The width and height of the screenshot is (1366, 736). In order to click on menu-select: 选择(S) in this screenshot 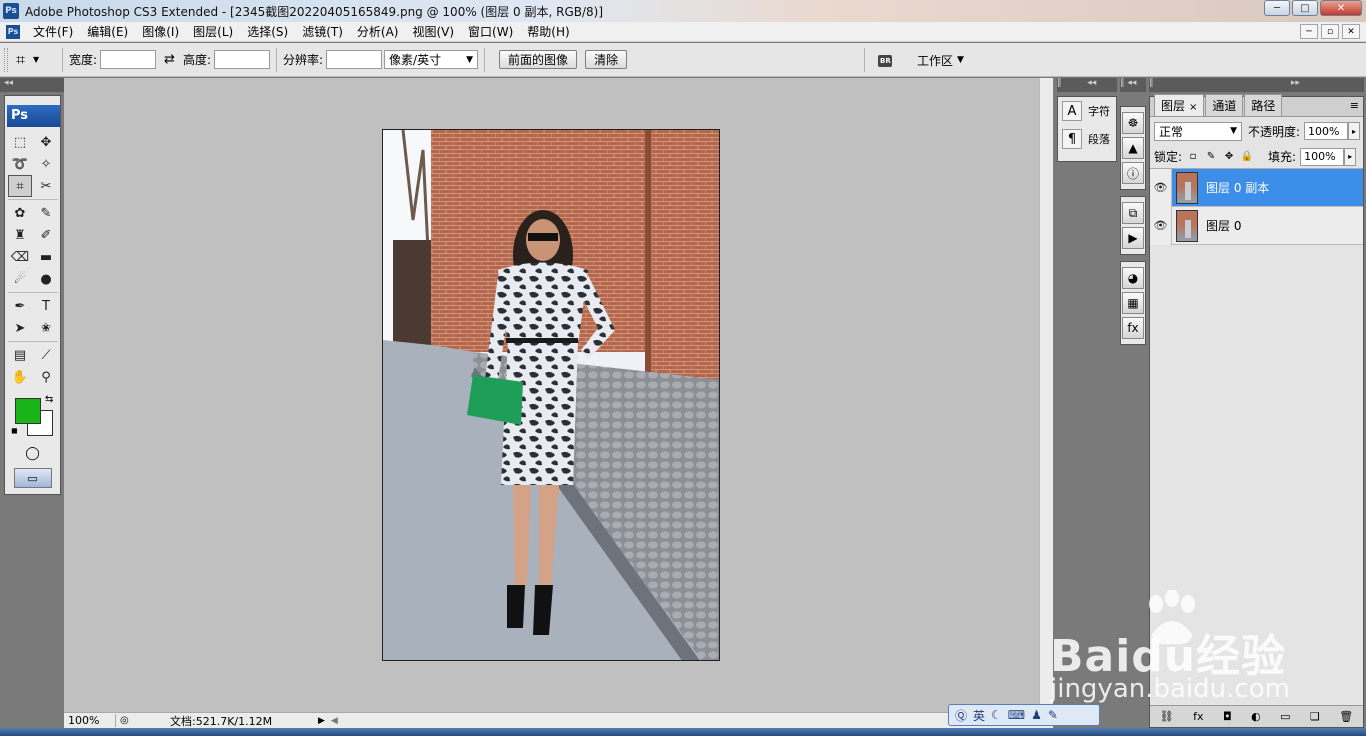, I will do `click(267, 31)`.